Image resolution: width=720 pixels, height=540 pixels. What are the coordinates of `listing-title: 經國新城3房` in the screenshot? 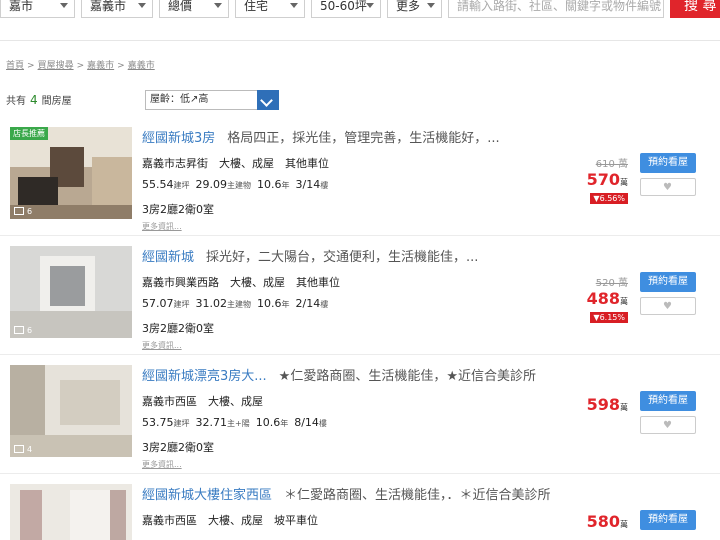 It's located at (178, 138).